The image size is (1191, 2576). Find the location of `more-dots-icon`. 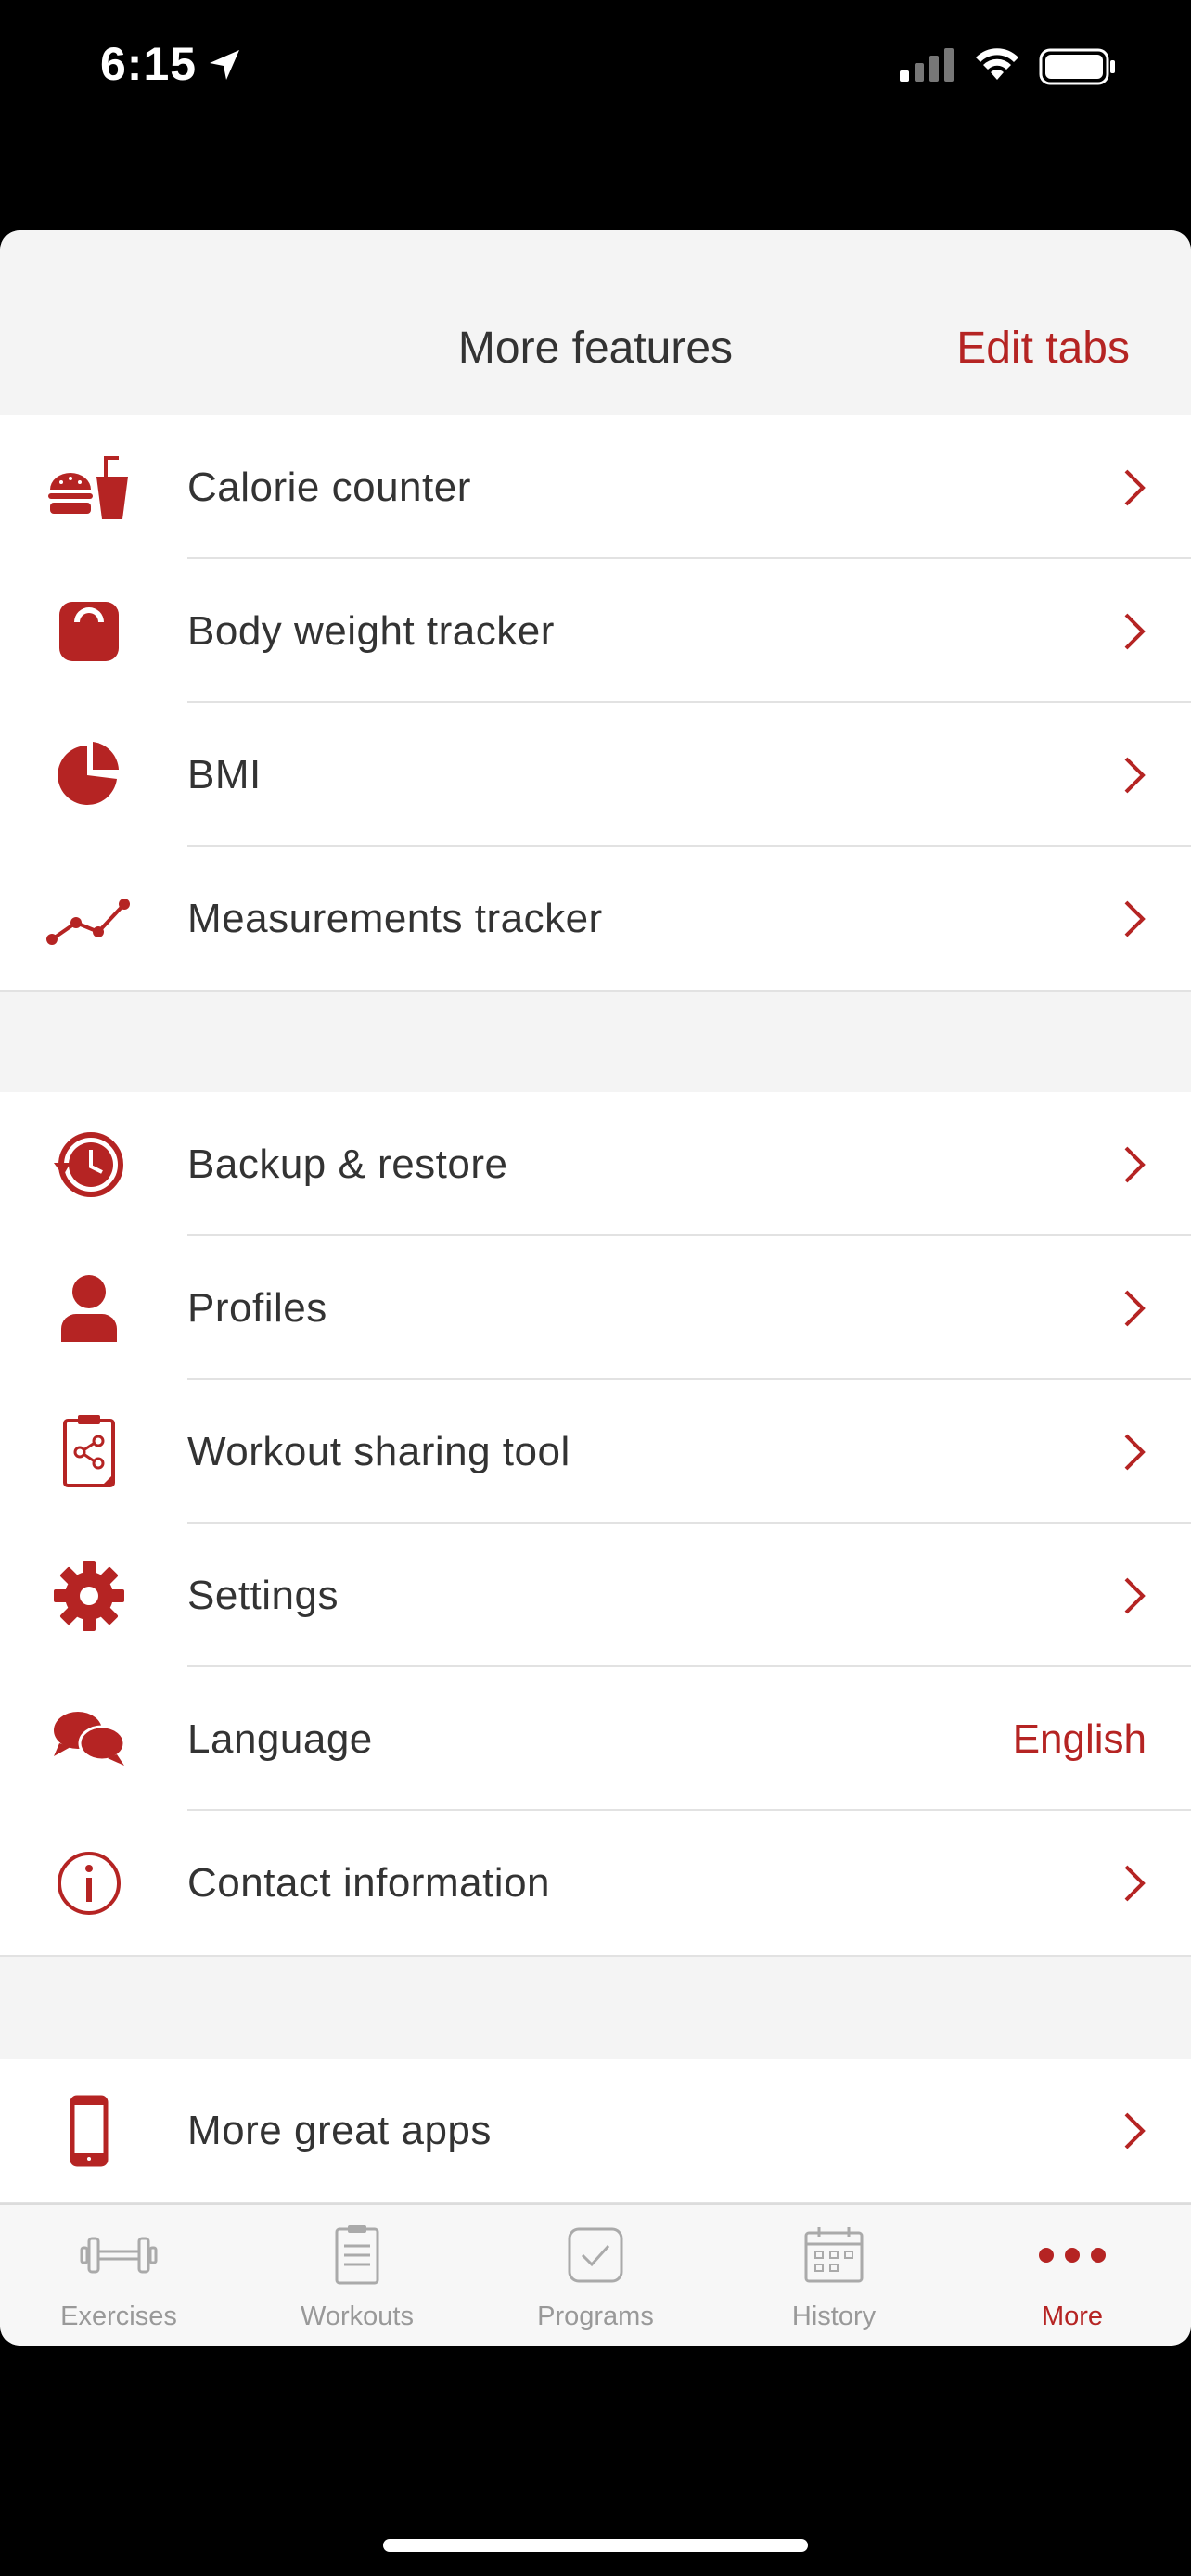

more-dots-icon is located at coordinates (1073, 2255).